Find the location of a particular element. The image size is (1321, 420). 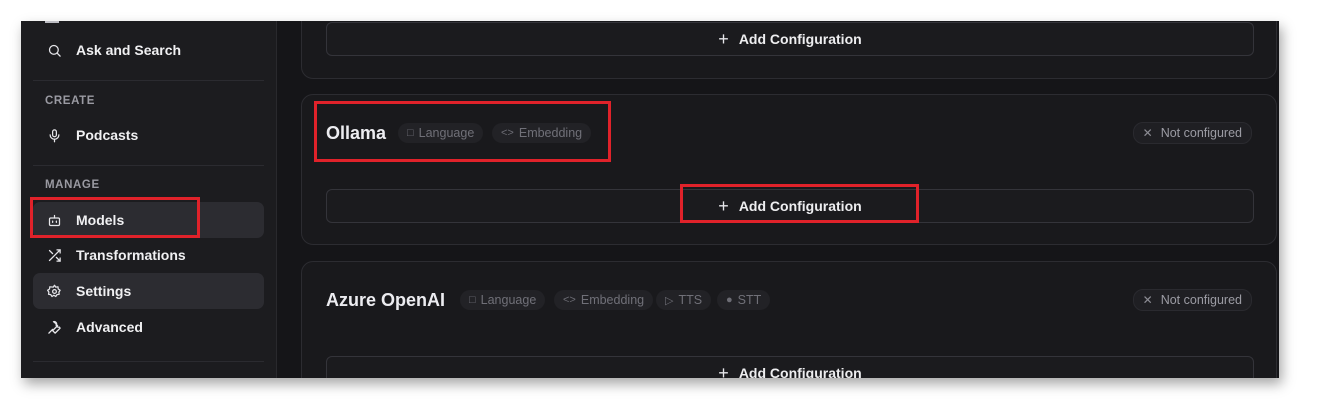

wrench-icon is located at coordinates (54, 327).